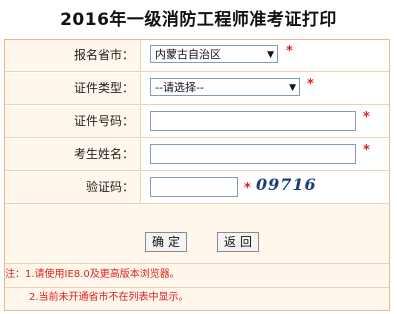 This screenshot has width=397, height=314. What do you see at coordinates (286, 186) in the screenshot?
I see `captcha-image: 09716` at bounding box center [286, 186].